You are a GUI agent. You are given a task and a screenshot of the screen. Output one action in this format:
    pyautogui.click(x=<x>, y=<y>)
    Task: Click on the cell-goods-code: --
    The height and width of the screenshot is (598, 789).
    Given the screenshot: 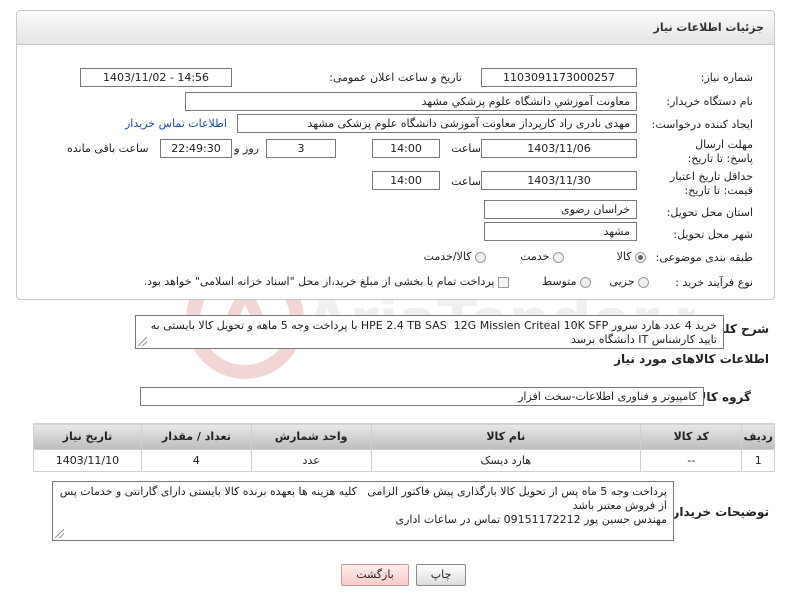 What is the action you would take?
    pyautogui.click(x=691, y=460)
    